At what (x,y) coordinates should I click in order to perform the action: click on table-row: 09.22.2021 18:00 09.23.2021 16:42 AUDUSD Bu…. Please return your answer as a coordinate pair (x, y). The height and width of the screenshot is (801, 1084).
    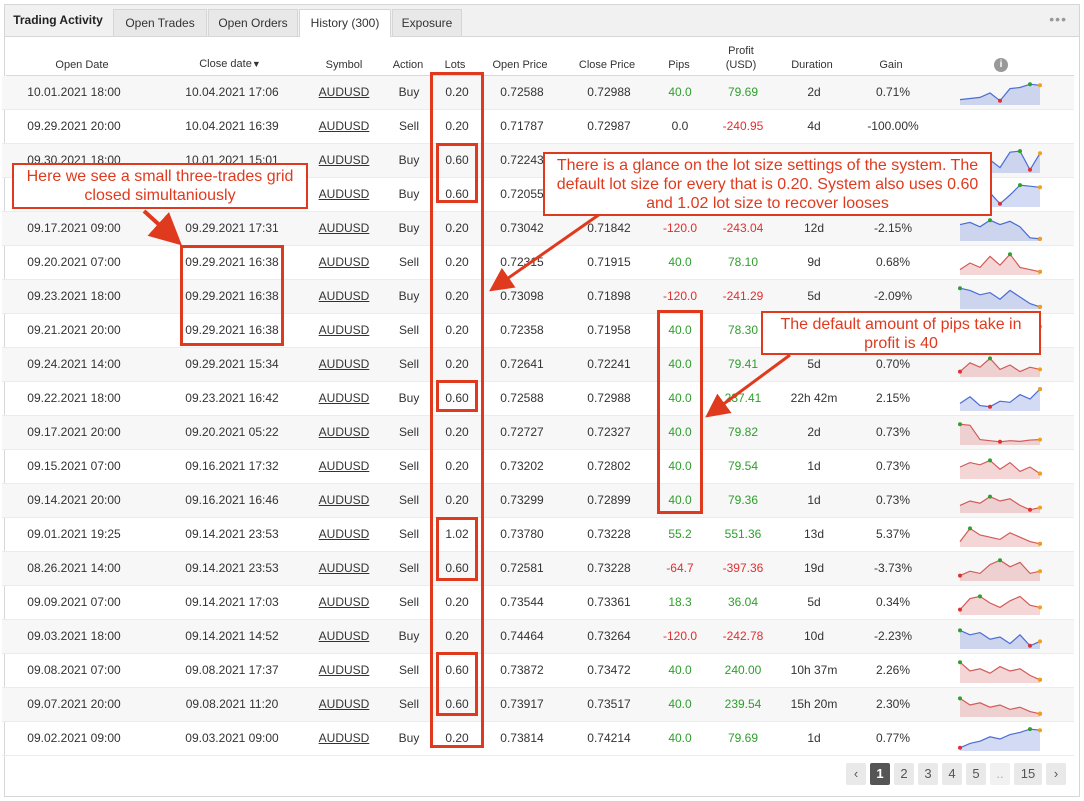
    Looking at the image, I should click on (538, 399).